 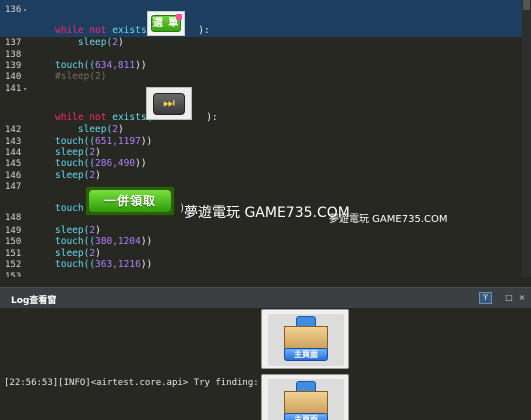 I want to click on template-image-fast-forward: ⏭, so click(x=169, y=103).